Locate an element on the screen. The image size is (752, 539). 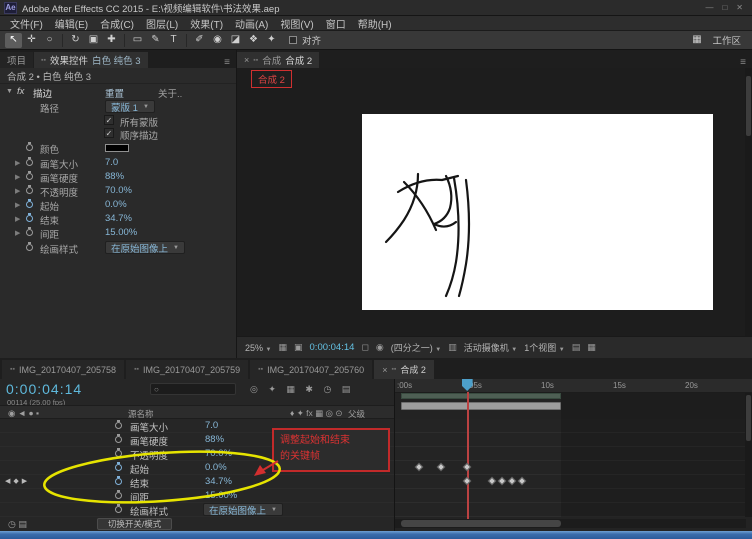
stroke-sequentially-checkbox: ✓ is located at coordinates (109, 133).